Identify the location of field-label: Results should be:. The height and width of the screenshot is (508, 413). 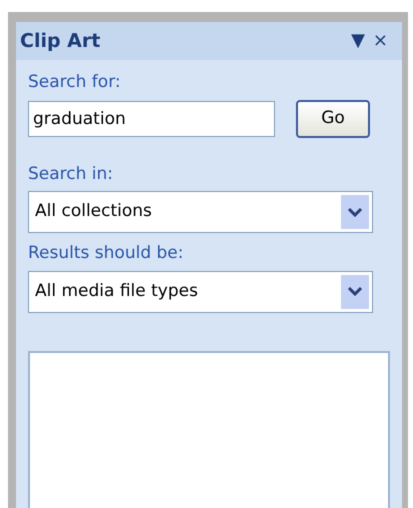
(106, 253).